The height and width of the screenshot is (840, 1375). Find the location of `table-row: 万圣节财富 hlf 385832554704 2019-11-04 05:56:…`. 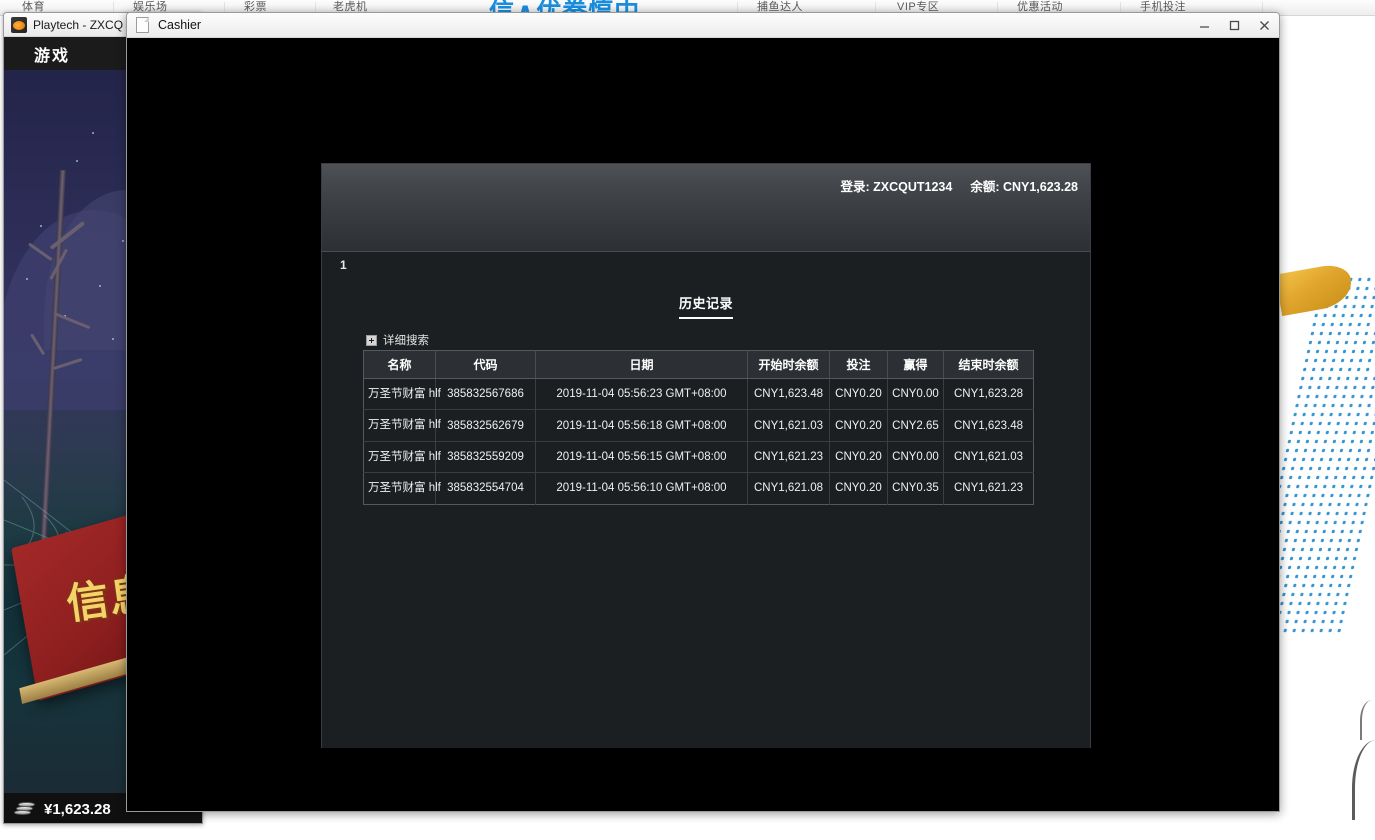

table-row: 万圣节财富 hlf 385832554704 2019-11-04 05:56:… is located at coordinates (698, 488).